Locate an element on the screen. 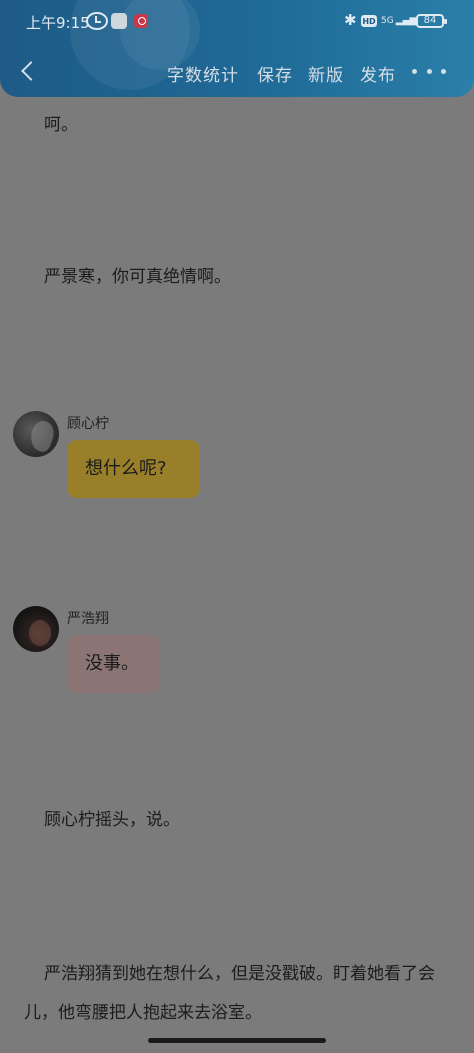 The image size is (474, 1053). home-indicator is located at coordinates (237, 1040).